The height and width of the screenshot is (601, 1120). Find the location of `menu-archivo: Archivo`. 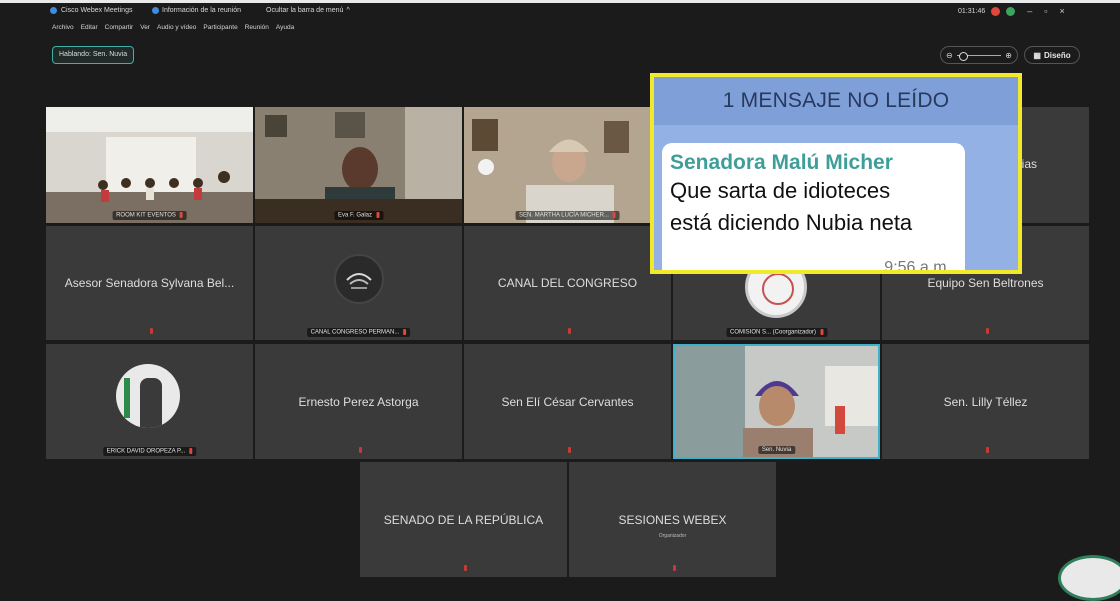

menu-archivo: Archivo is located at coordinates (63, 27).